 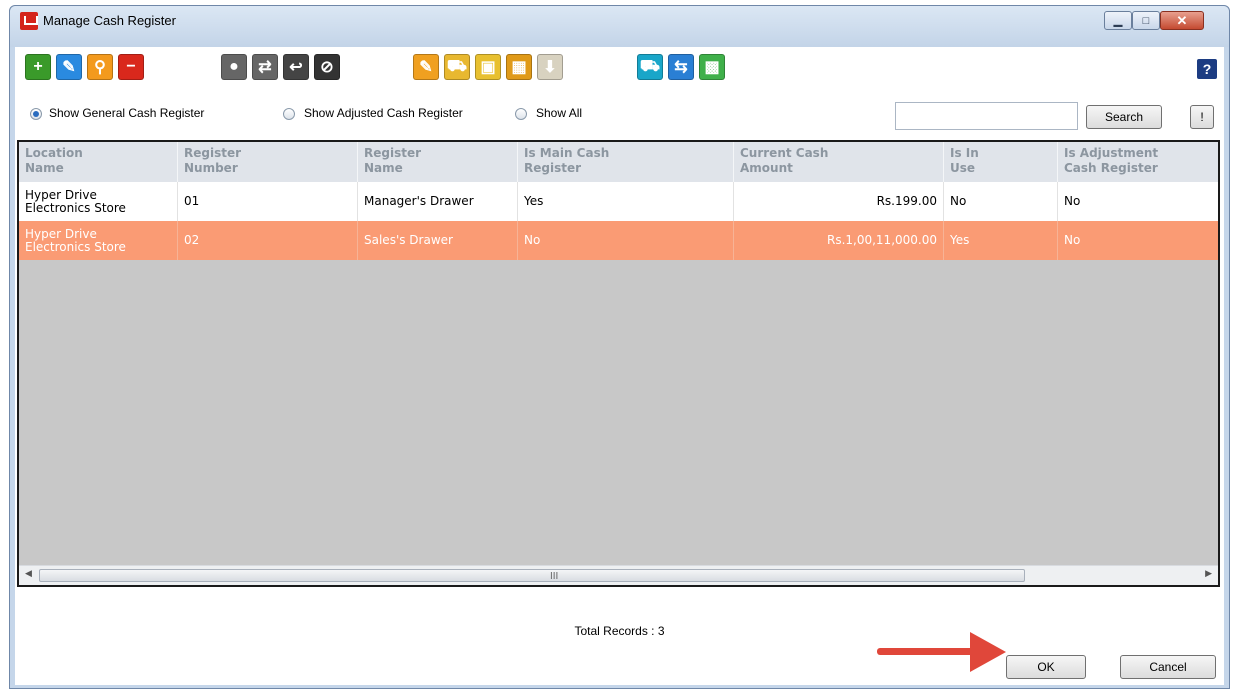 I want to click on scroll-right-icon: ▶, so click(x=1208, y=573).